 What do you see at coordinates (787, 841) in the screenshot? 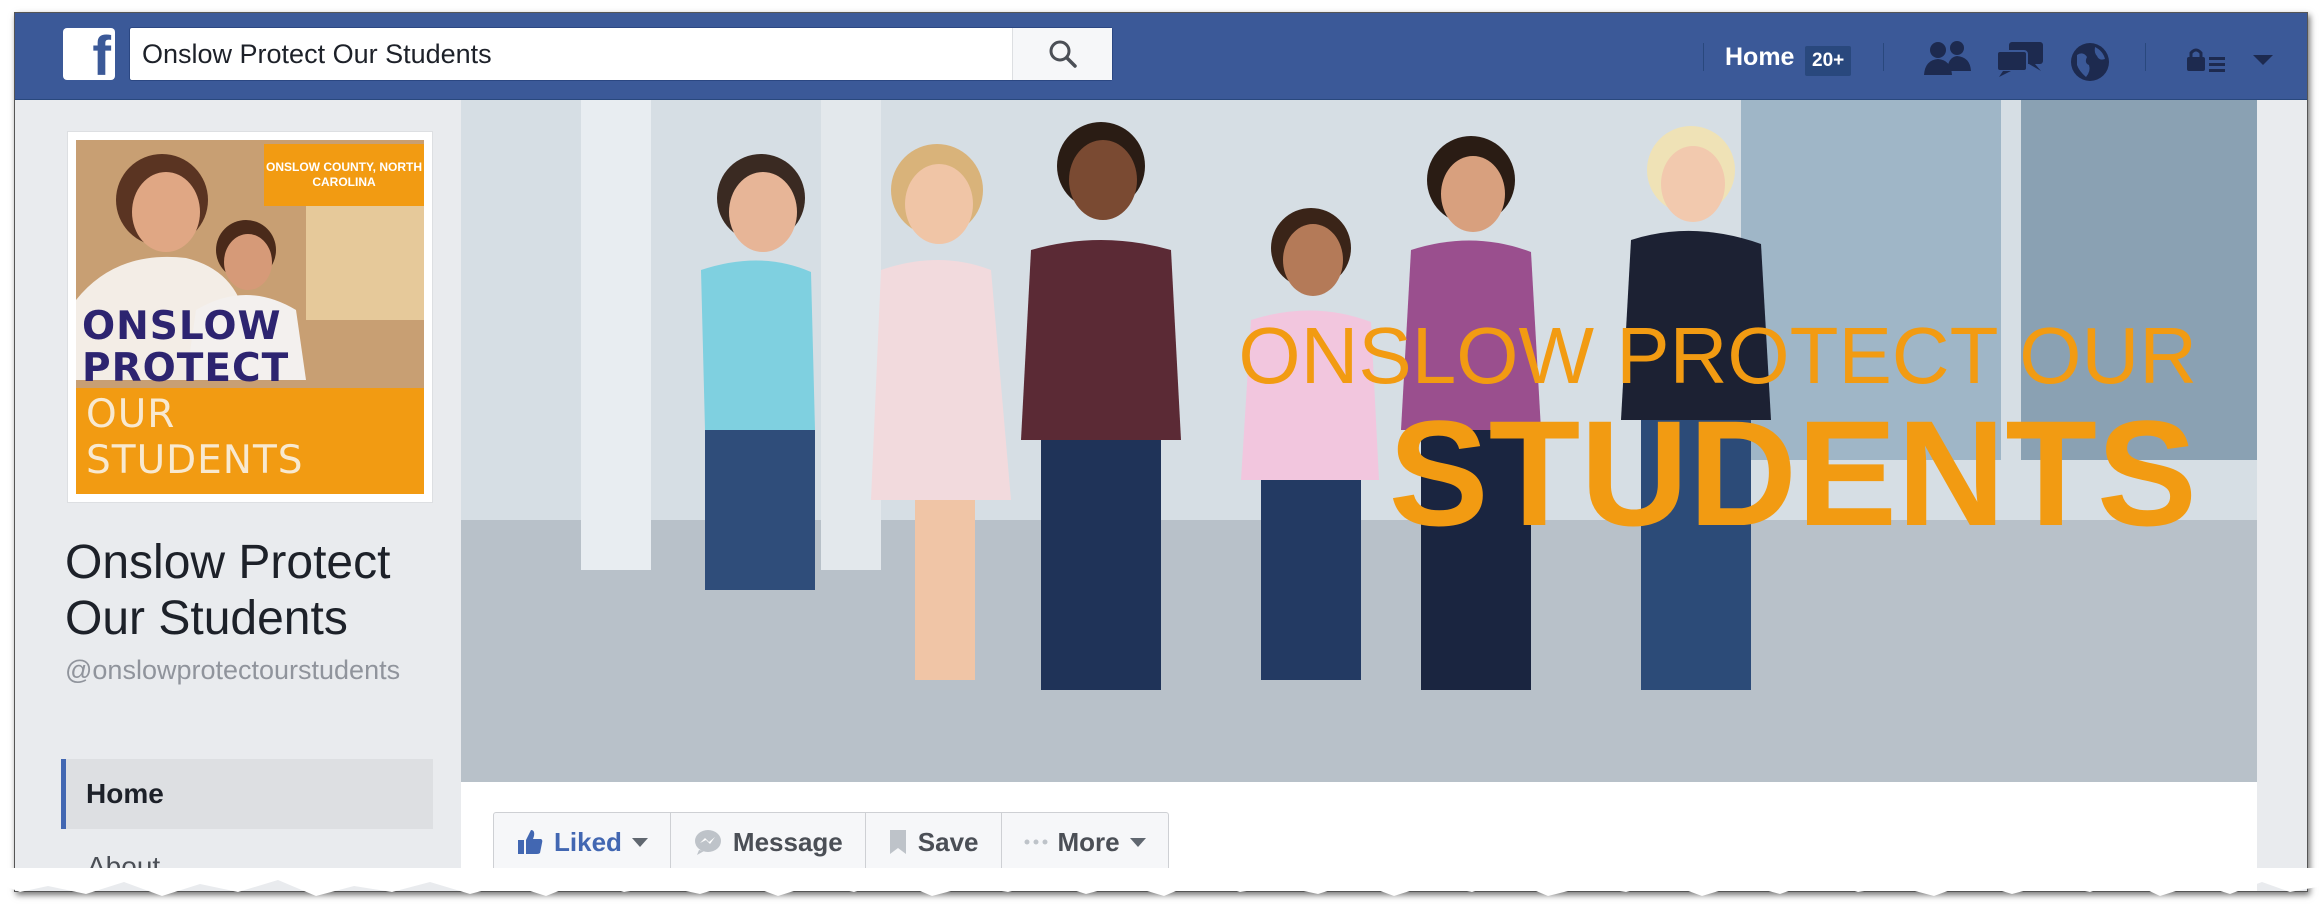
I see `message-label: Message` at bounding box center [787, 841].